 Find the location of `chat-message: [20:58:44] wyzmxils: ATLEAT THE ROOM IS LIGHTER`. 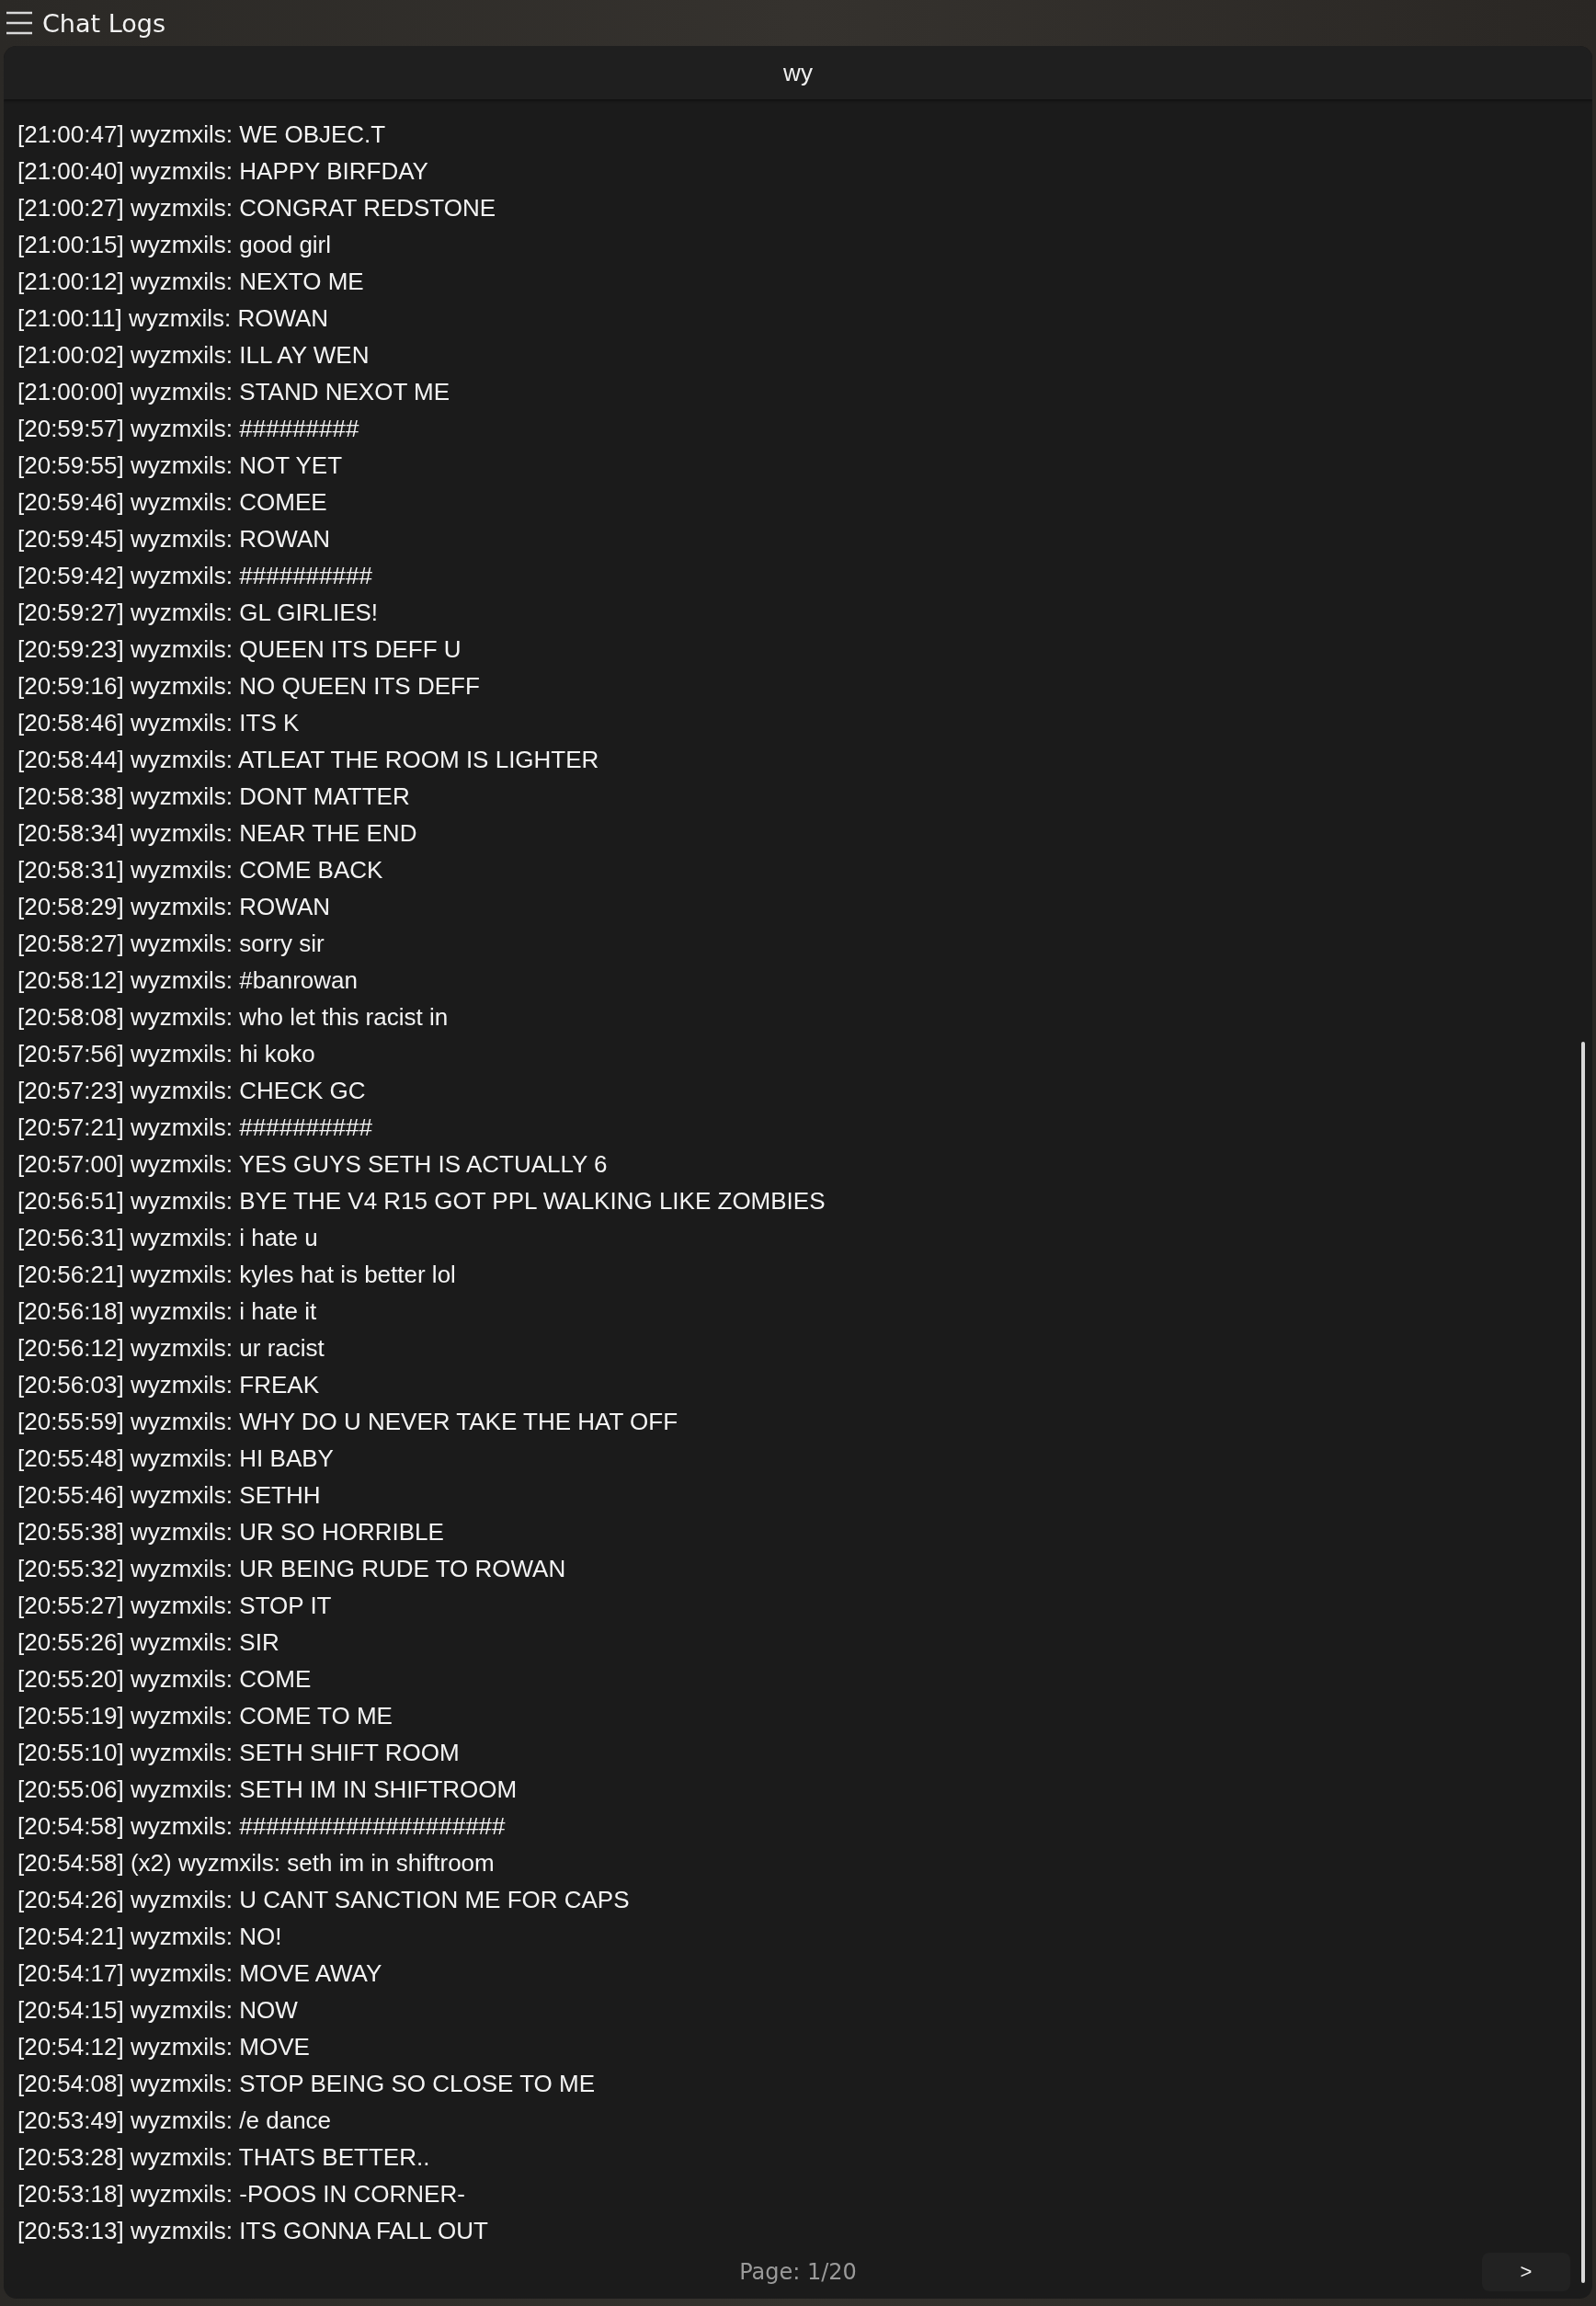

chat-message: [20:58:44] wyzmxils: ATLEAT THE ROOM IS LIGHTER is located at coordinates (308, 760).